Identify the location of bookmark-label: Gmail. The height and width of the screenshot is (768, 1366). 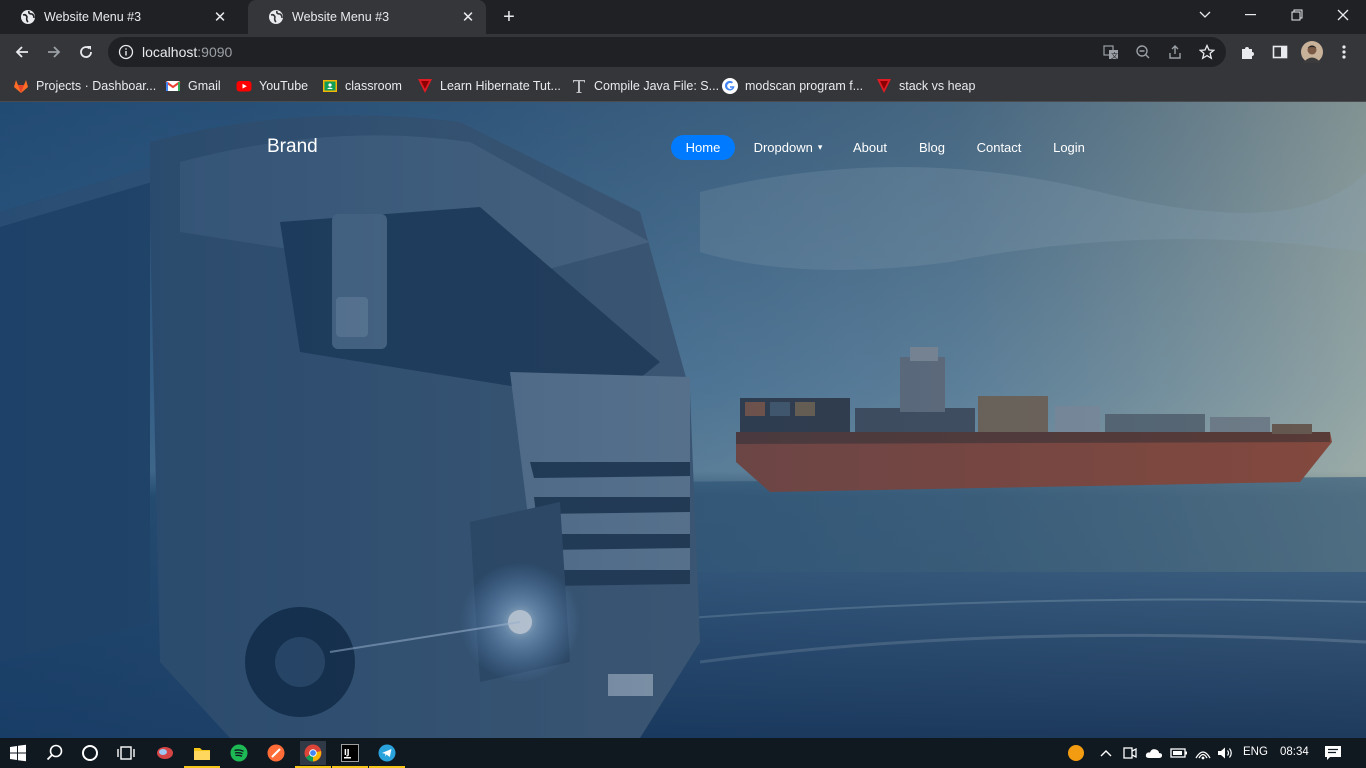
(204, 86).